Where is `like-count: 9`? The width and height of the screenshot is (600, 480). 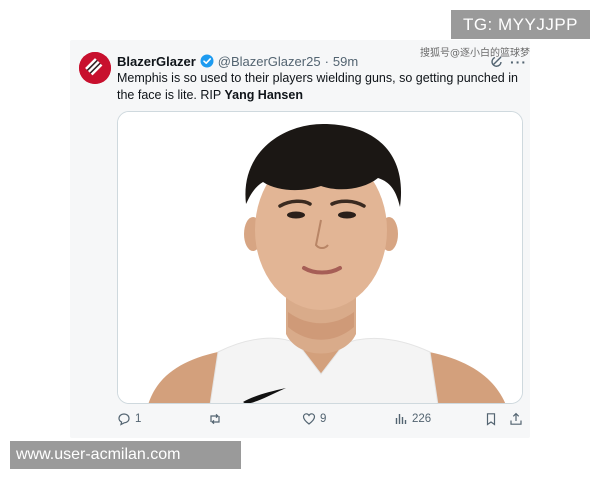 like-count: 9 is located at coordinates (323, 419).